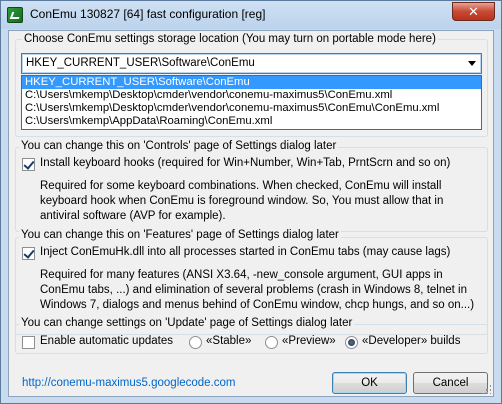 This screenshot has height=404, width=502. I want to click on radio-developer, so click(351, 342).